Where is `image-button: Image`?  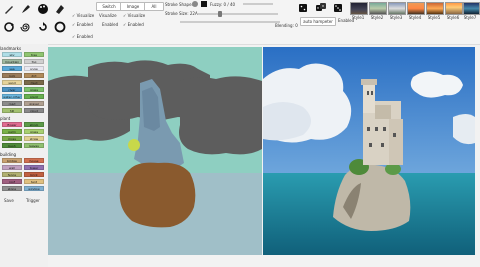
image-button: Image is located at coordinates (133, 6).